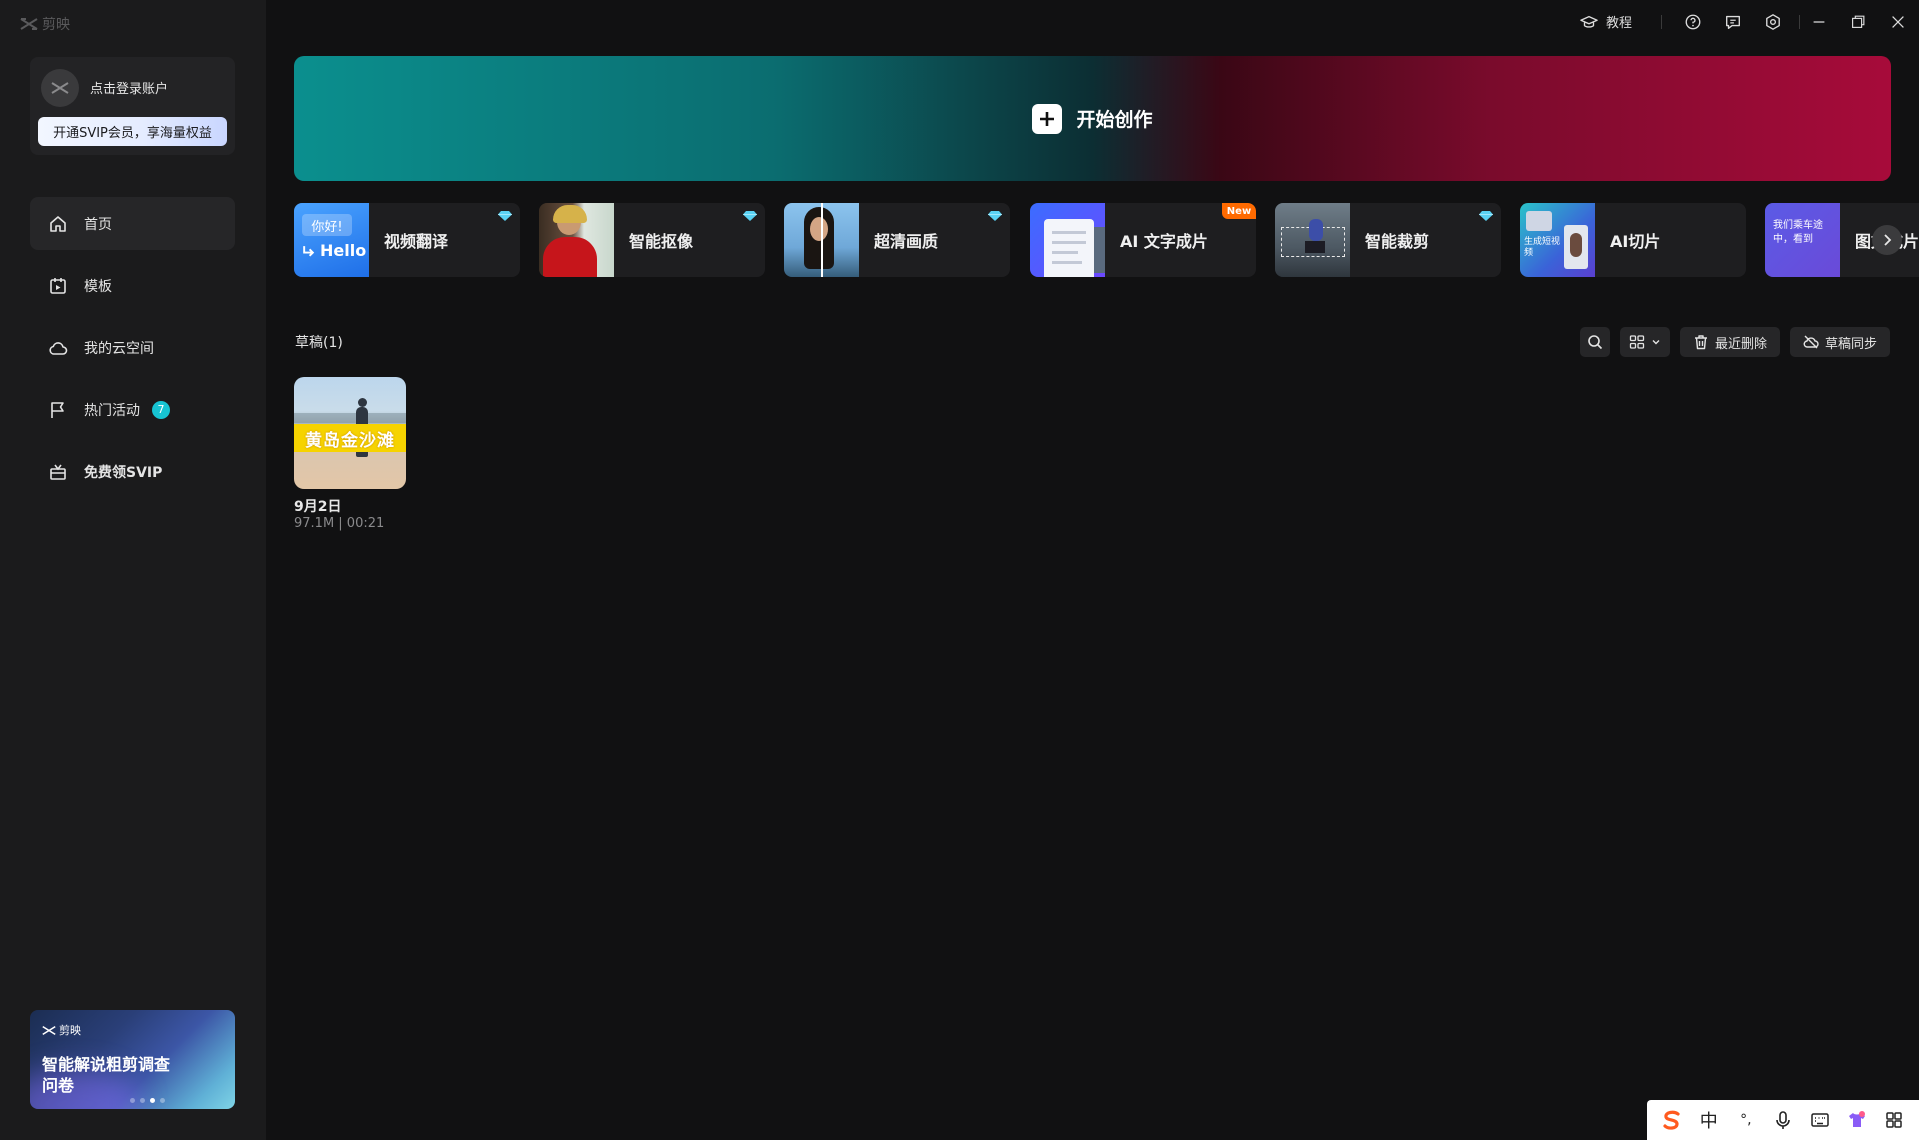 This screenshot has height=1140, width=1919. I want to click on ime-language-toggle: 中, so click(1709, 1120).